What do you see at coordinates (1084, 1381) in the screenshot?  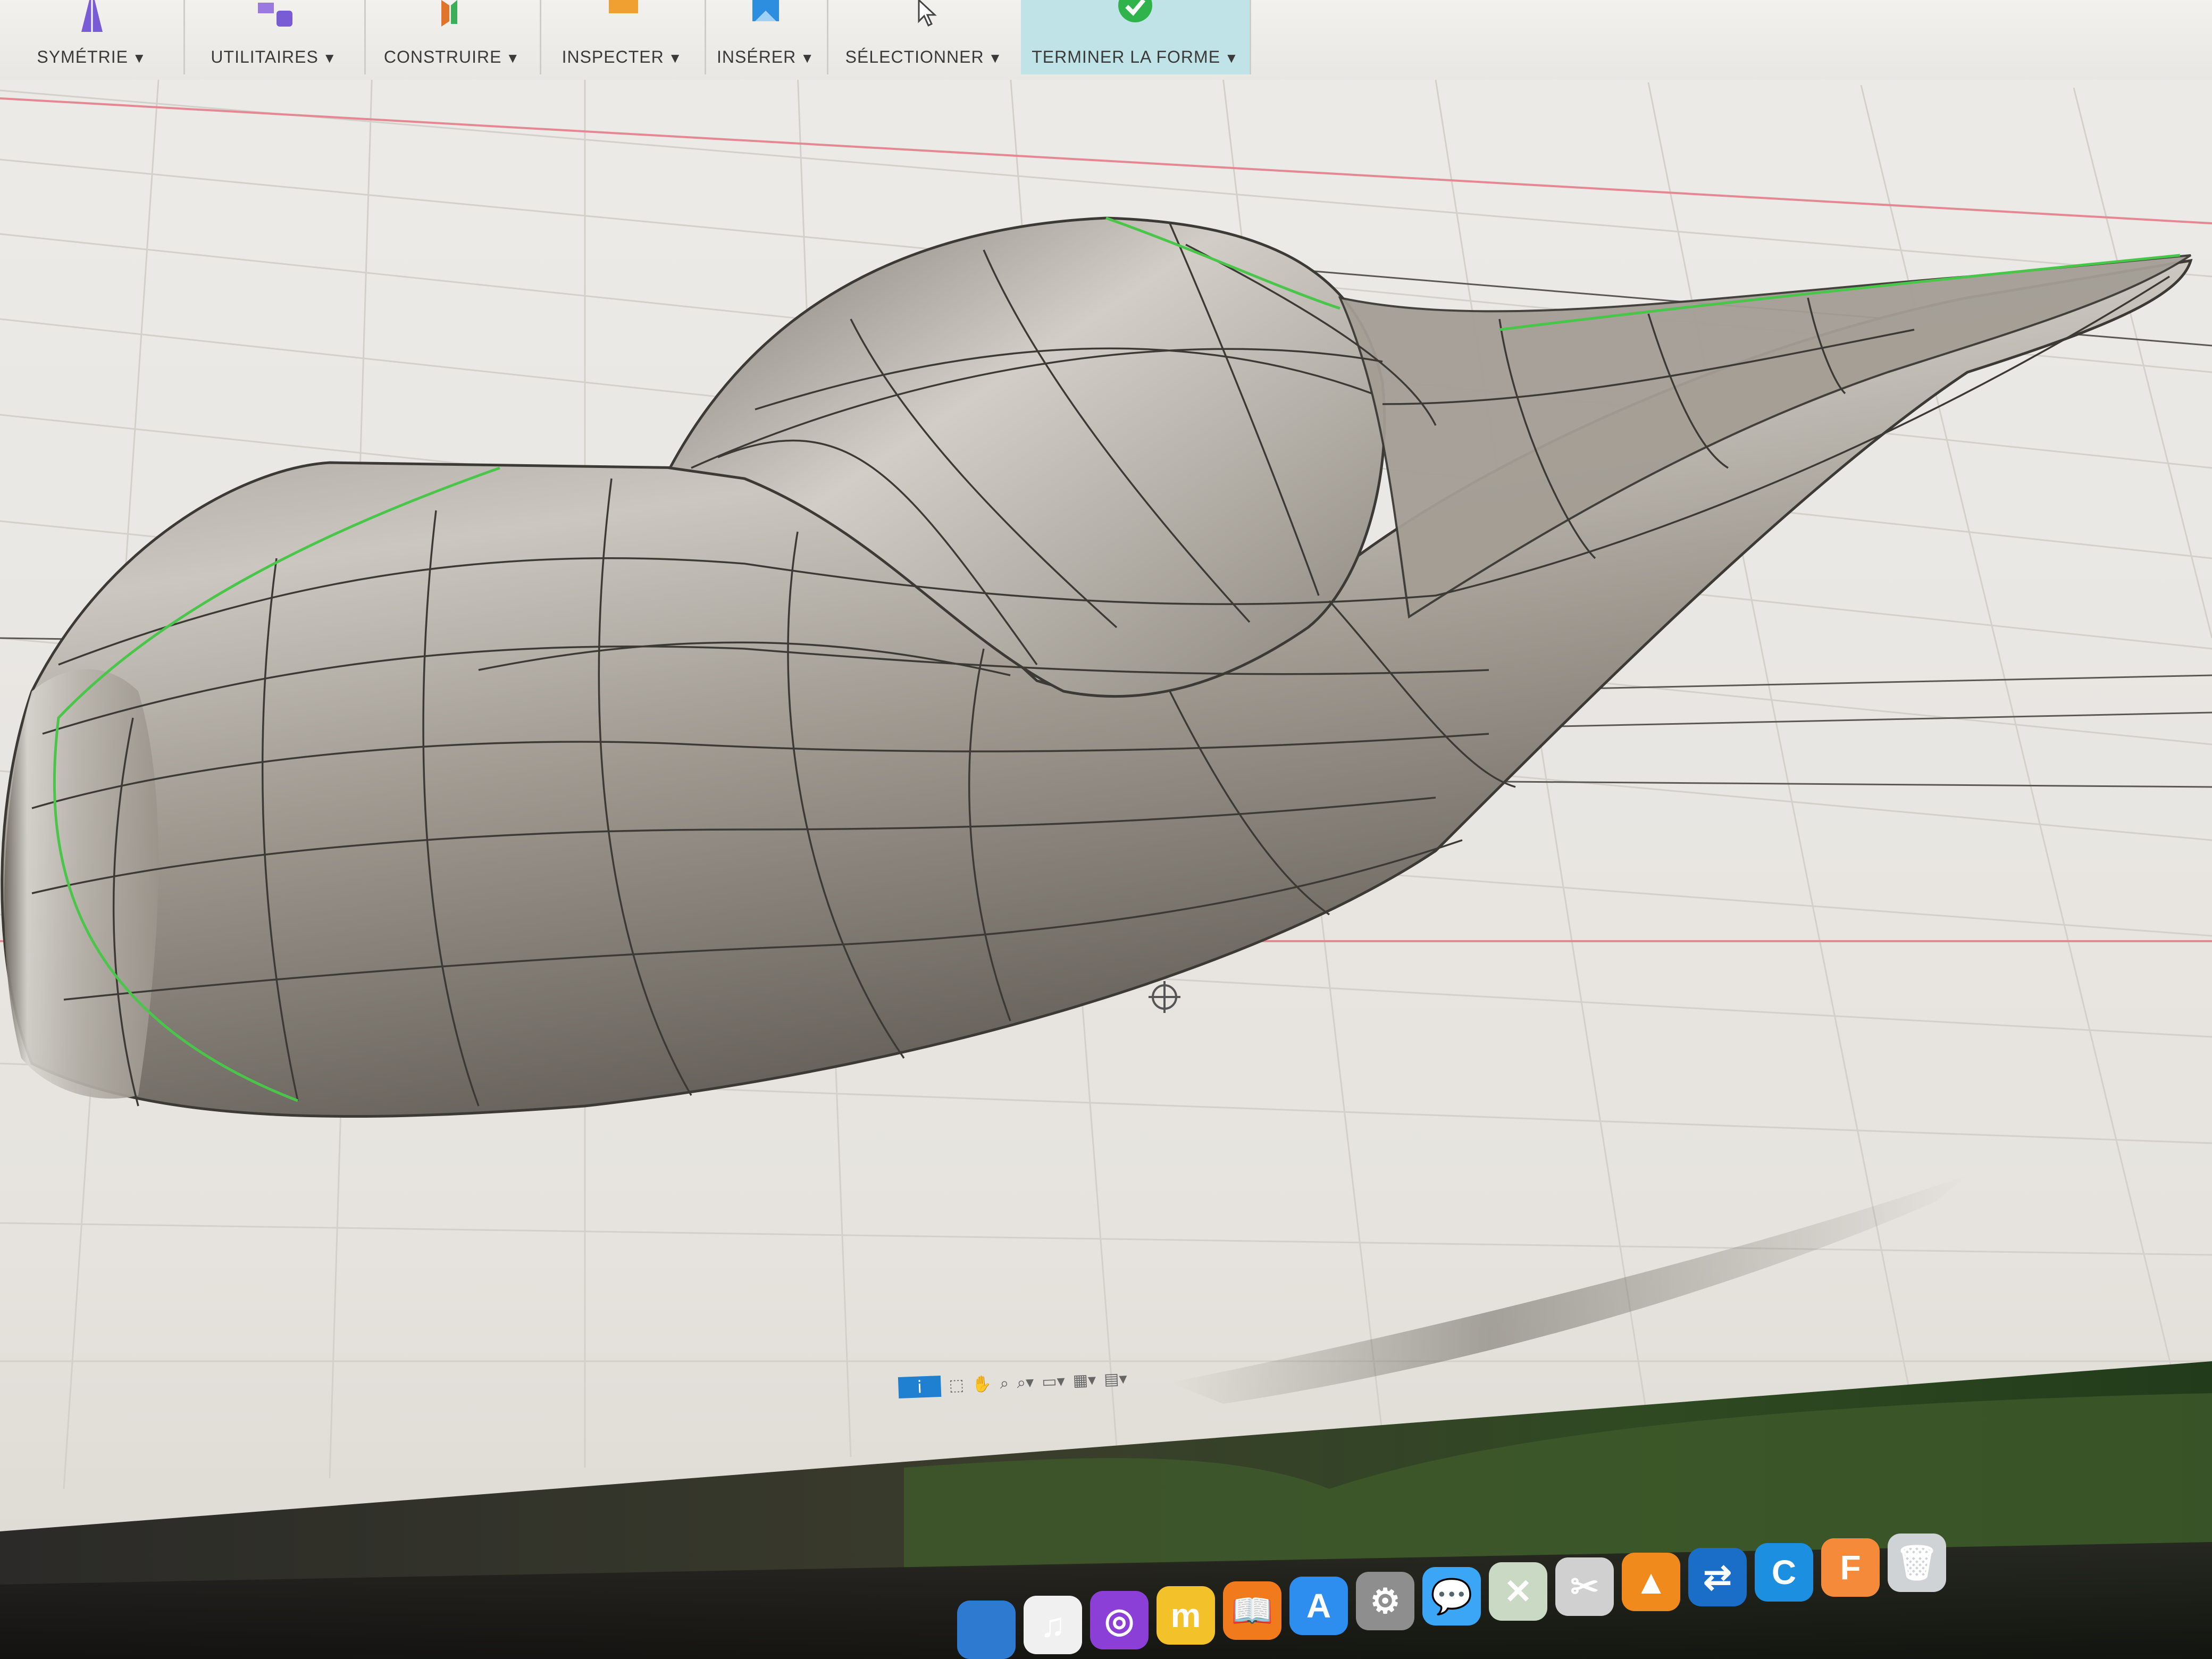 I see `grid-settings-icon: ▦▾` at bounding box center [1084, 1381].